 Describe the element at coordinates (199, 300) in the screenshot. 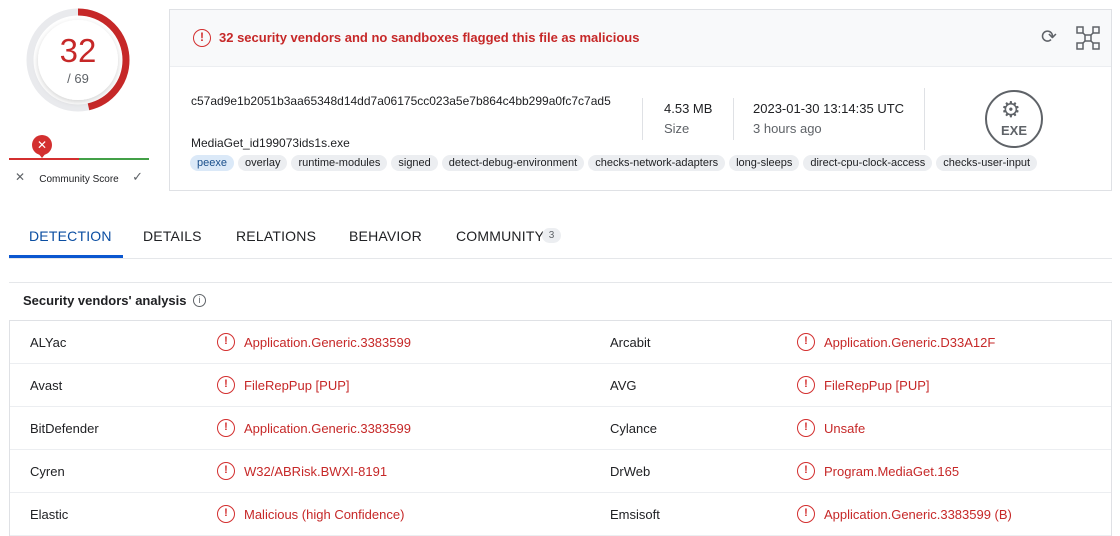

I see `info-icon: i` at that location.